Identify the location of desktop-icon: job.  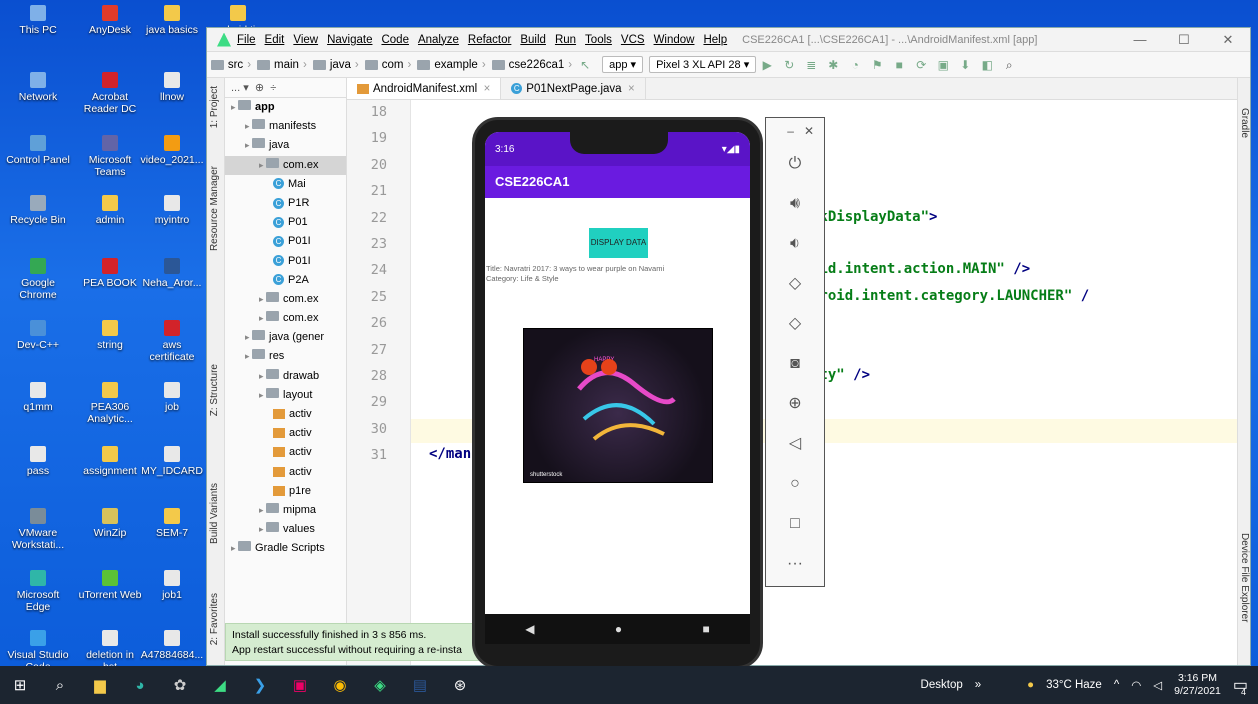
(172, 397).